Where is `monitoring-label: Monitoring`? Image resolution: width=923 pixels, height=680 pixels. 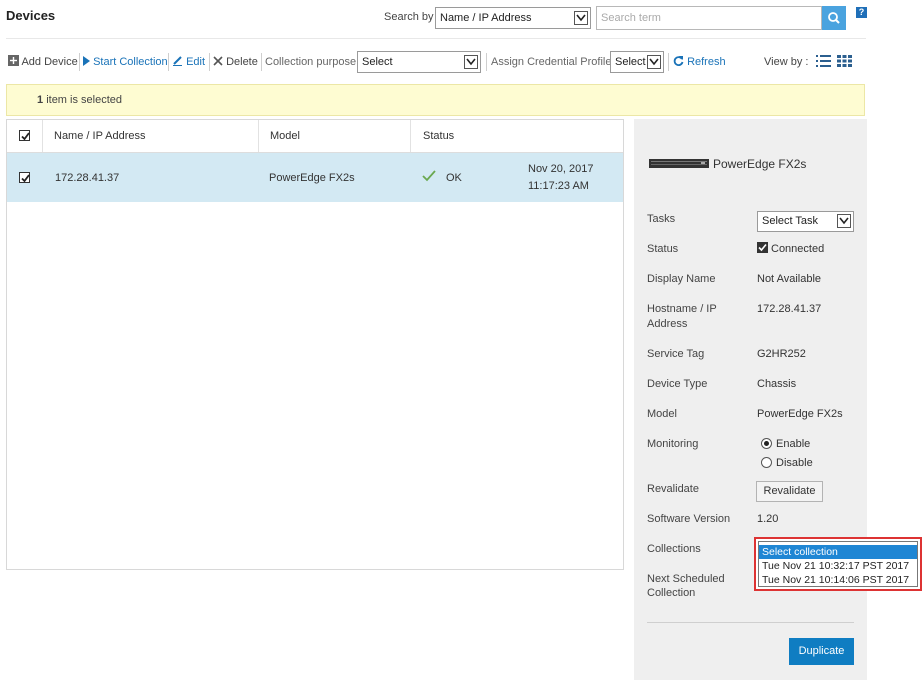
monitoring-label: Monitoring is located at coordinates (673, 444).